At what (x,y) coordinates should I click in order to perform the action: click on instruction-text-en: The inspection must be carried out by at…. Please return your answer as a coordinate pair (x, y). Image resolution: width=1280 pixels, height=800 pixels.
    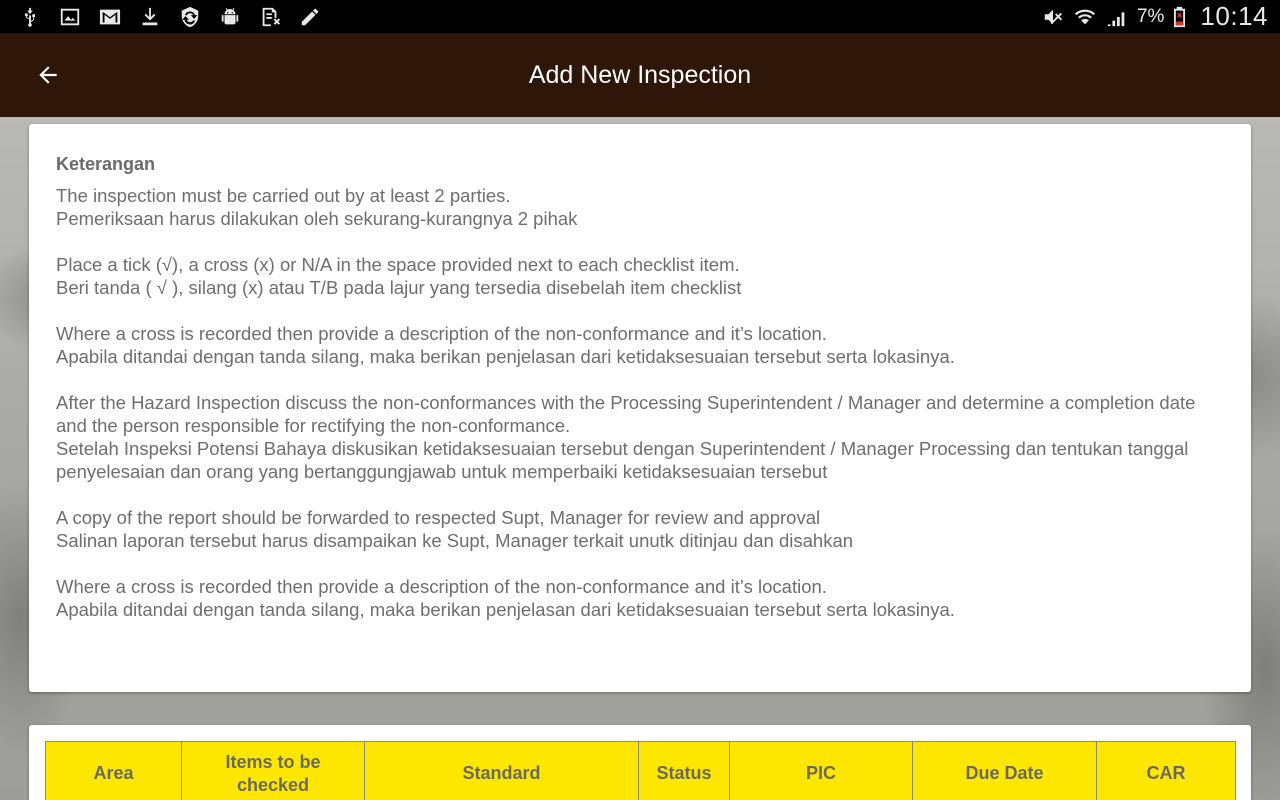
    Looking at the image, I should click on (283, 195).